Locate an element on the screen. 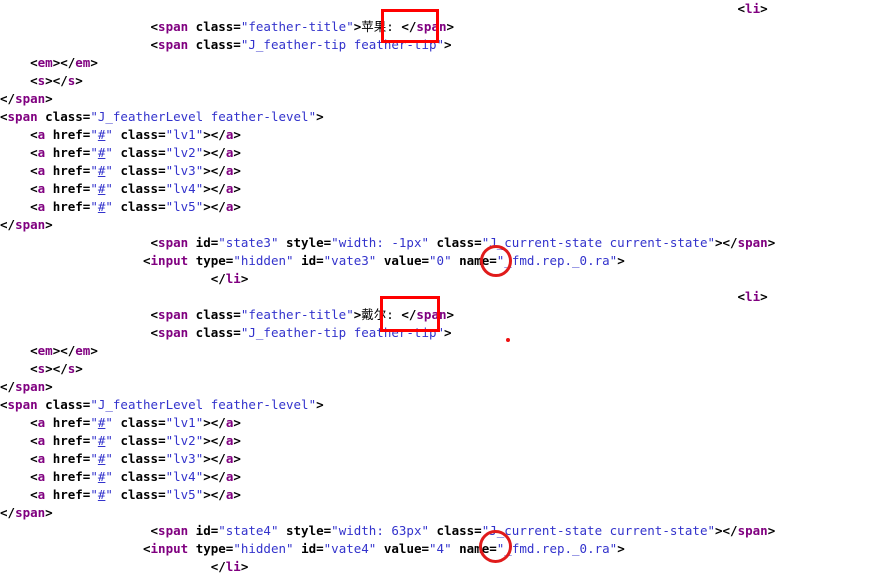 The height and width of the screenshot is (576, 871). code-line: </li> is located at coordinates (124, 279).